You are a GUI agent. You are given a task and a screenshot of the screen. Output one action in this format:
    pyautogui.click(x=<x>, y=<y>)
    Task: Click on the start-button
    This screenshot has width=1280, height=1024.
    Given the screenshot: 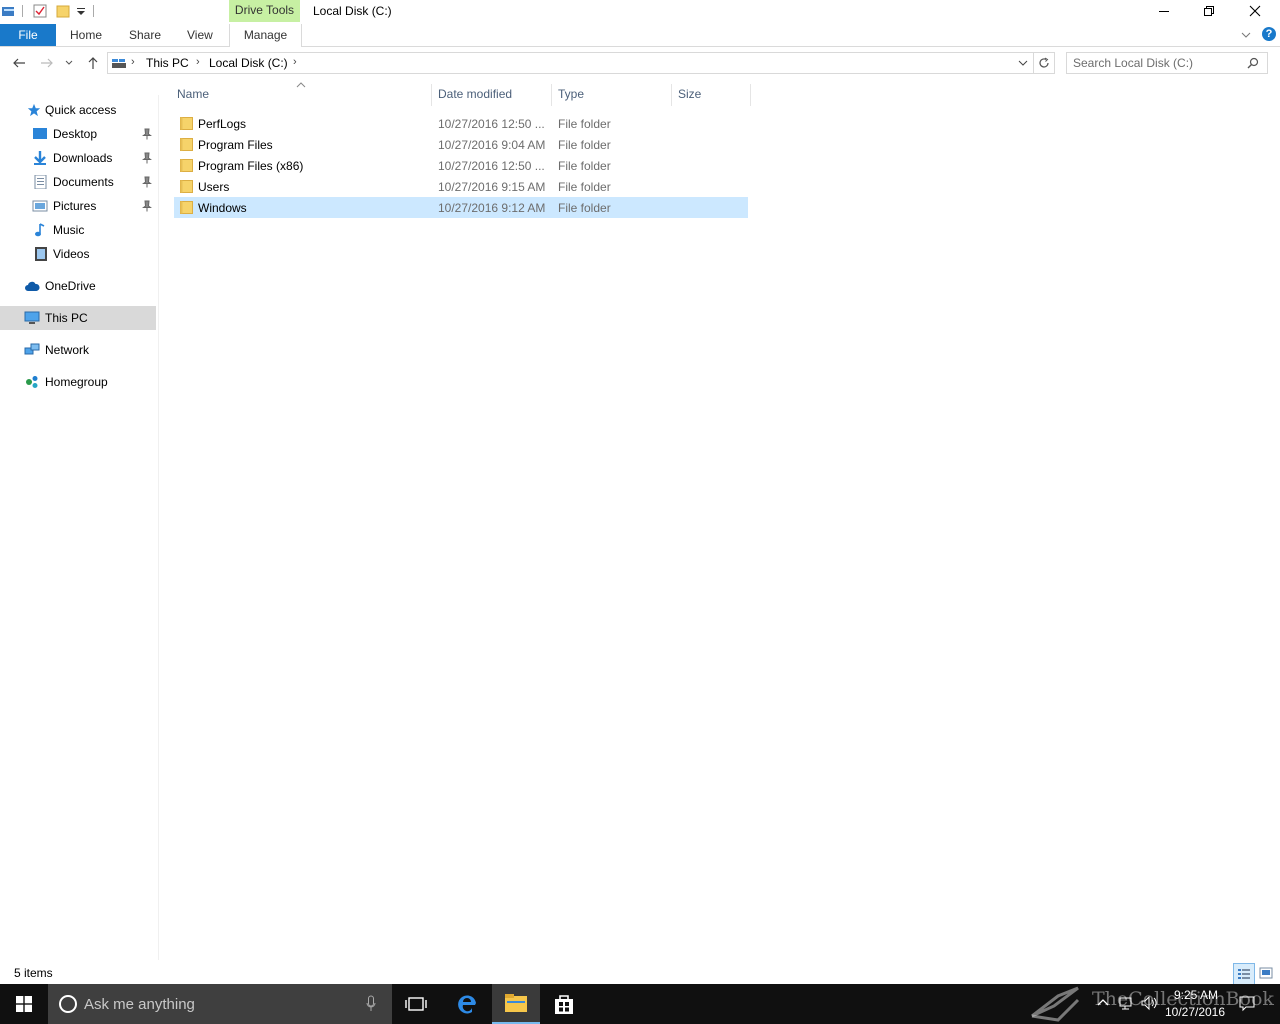 What is the action you would take?
    pyautogui.click(x=24, y=1004)
    